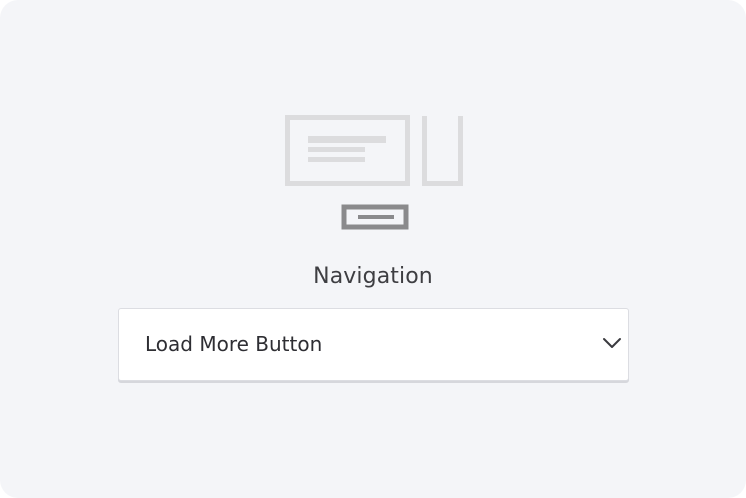 Image resolution: width=746 pixels, height=498 pixels. Describe the element at coordinates (374, 172) in the screenshot. I see `load-more-layout-icon` at that location.